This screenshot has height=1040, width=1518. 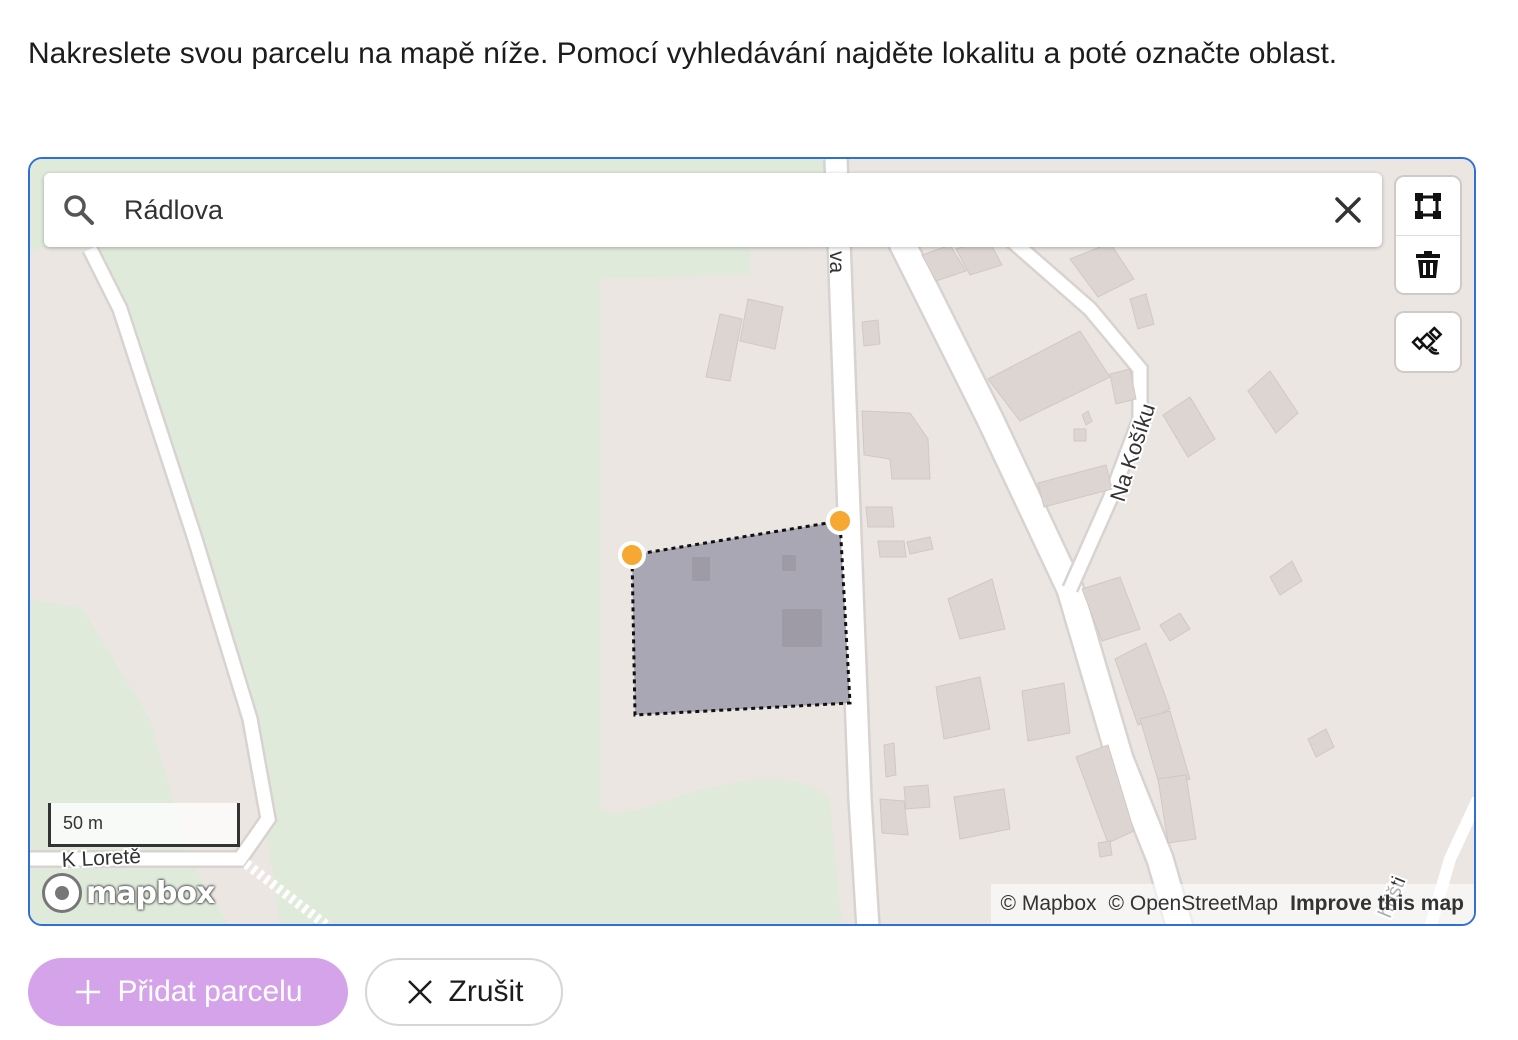 I want to click on draw-polygon-button, so click(x=1428, y=206).